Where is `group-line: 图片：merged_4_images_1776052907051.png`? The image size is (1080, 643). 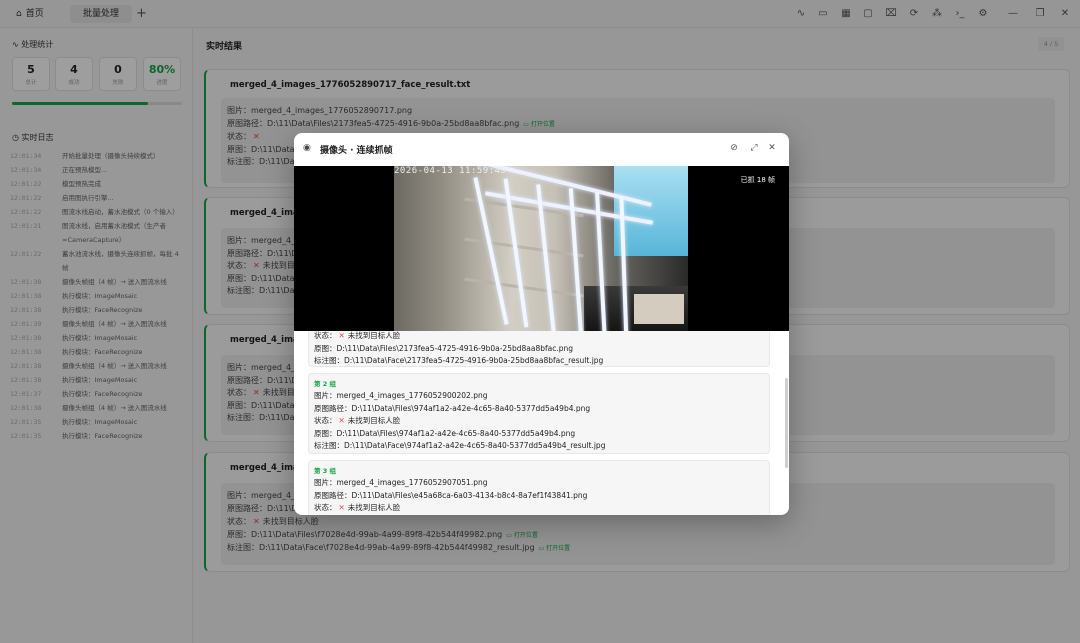
group-line: 图片：merged_4_images_1776052907051.png is located at coordinates (401, 482).